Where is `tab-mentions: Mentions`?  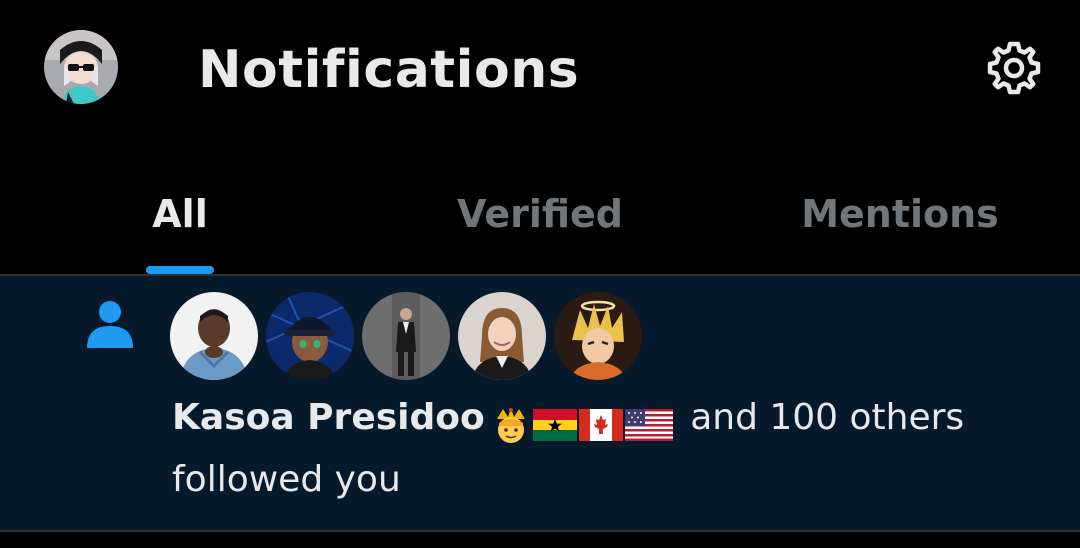
tab-mentions: Mentions is located at coordinates (900, 214).